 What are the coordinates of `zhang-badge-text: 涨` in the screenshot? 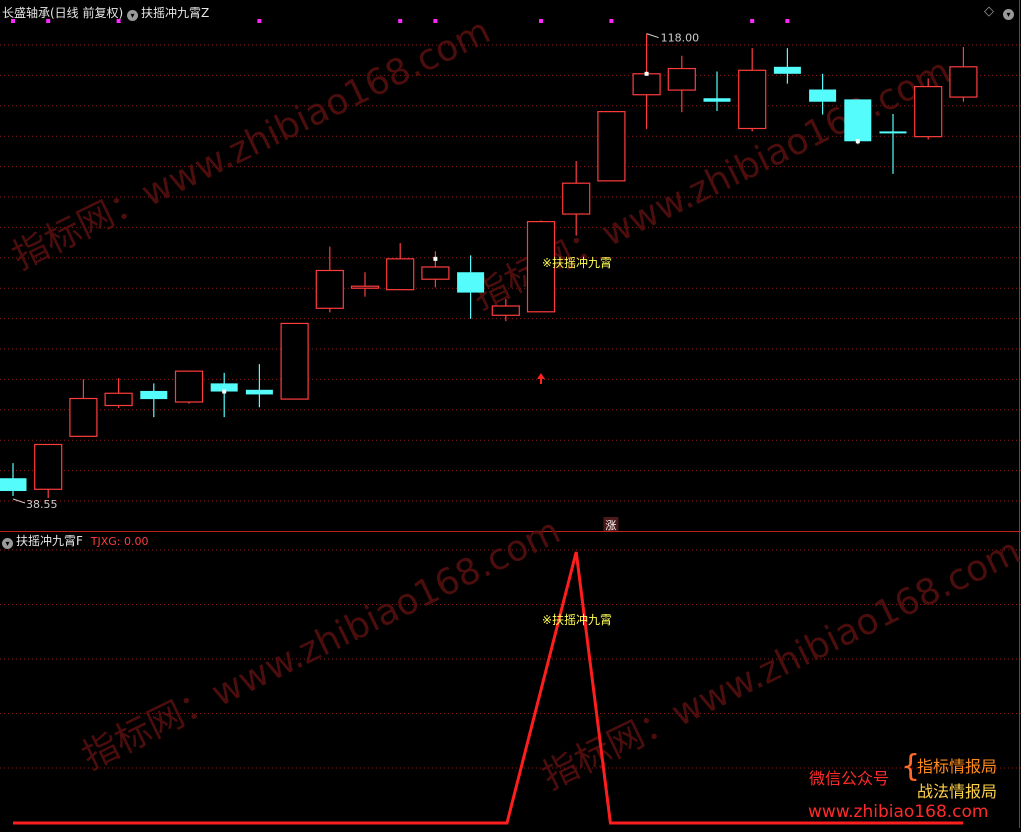 It's located at (610, 525).